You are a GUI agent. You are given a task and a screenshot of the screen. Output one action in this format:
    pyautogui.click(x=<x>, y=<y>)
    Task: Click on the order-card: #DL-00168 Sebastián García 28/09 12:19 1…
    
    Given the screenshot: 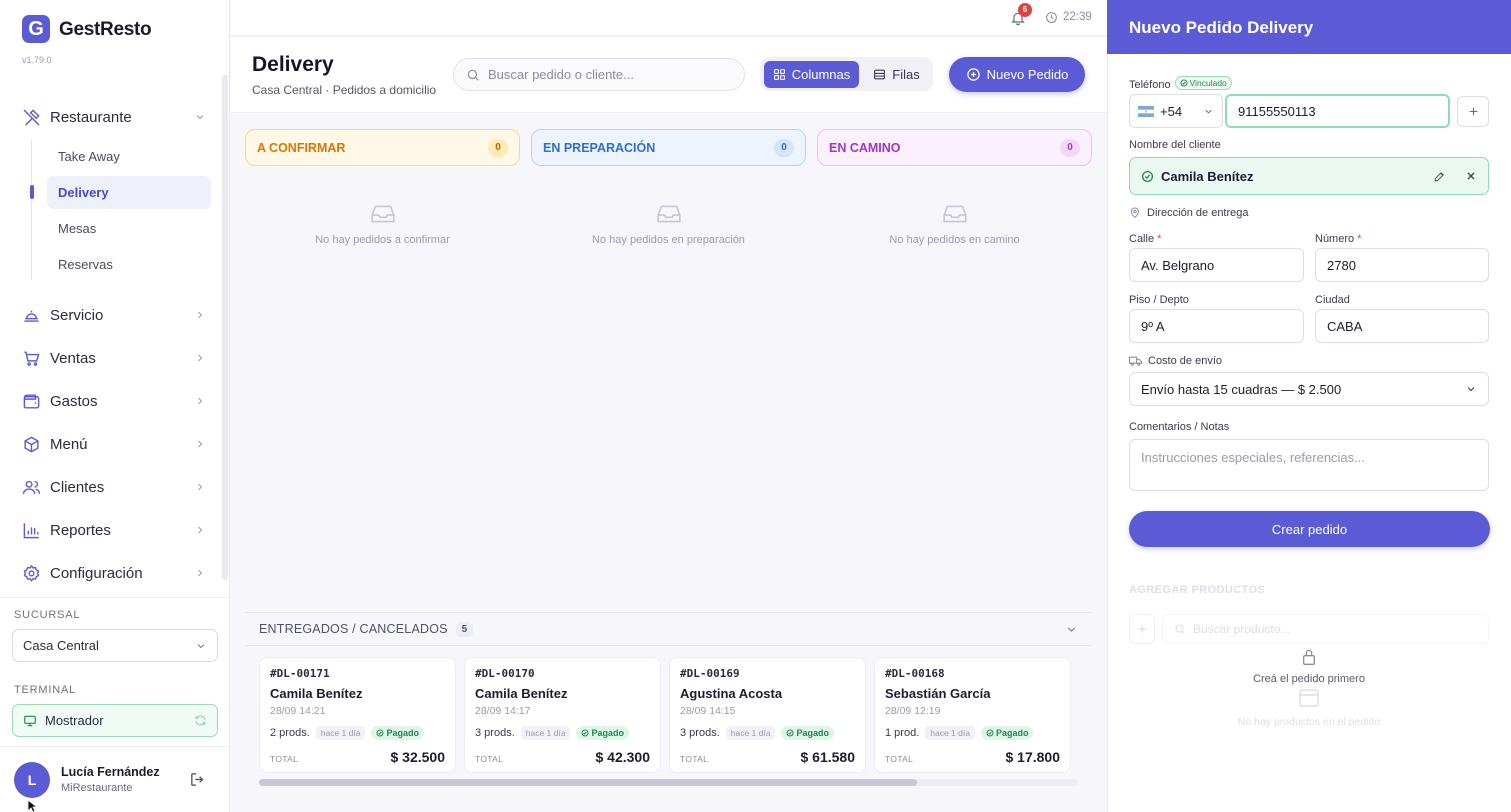 What is the action you would take?
    pyautogui.click(x=972, y=715)
    